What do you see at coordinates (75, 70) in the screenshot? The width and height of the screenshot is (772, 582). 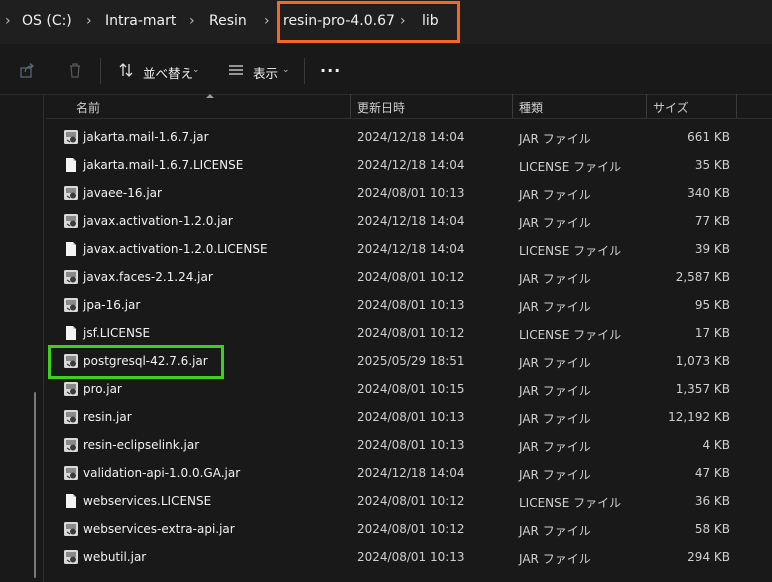 I see `delete-icon` at bounding box center [75, 70].